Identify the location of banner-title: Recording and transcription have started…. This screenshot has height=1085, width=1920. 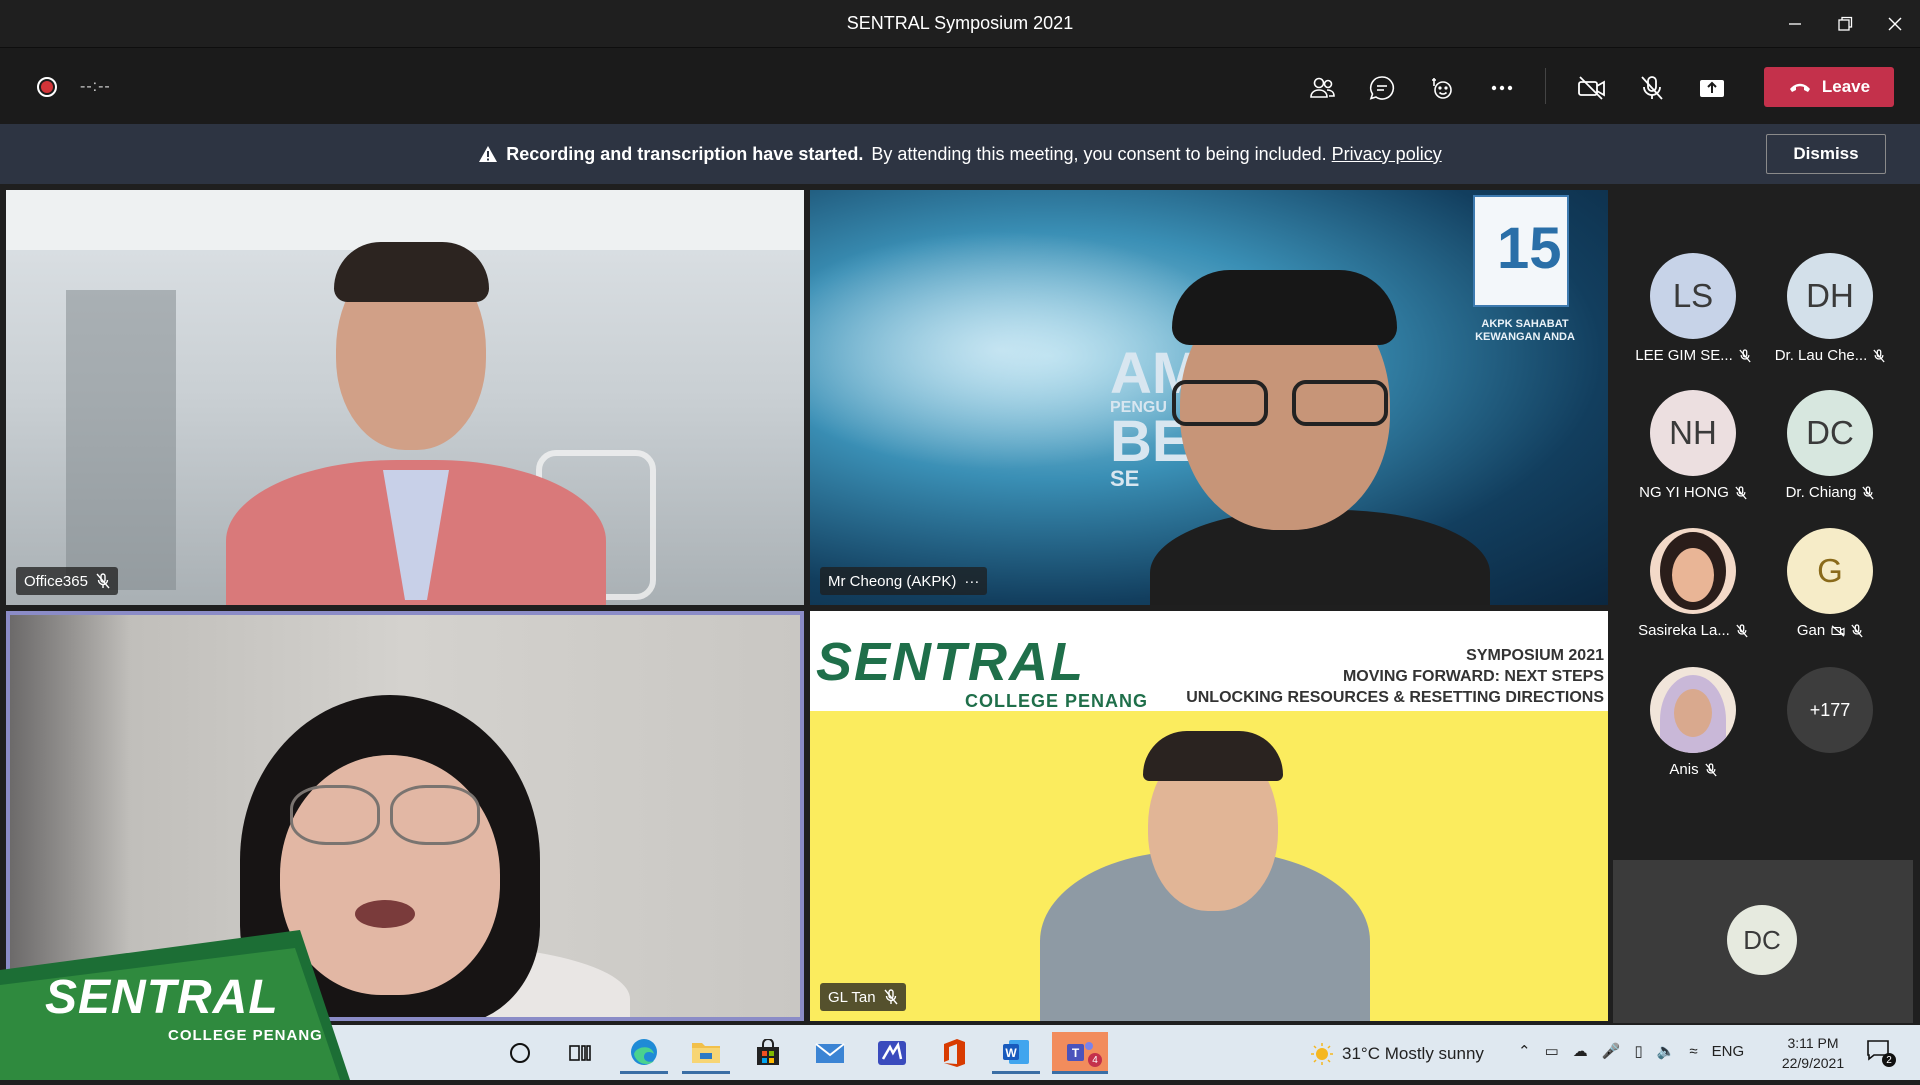
(685, 153).